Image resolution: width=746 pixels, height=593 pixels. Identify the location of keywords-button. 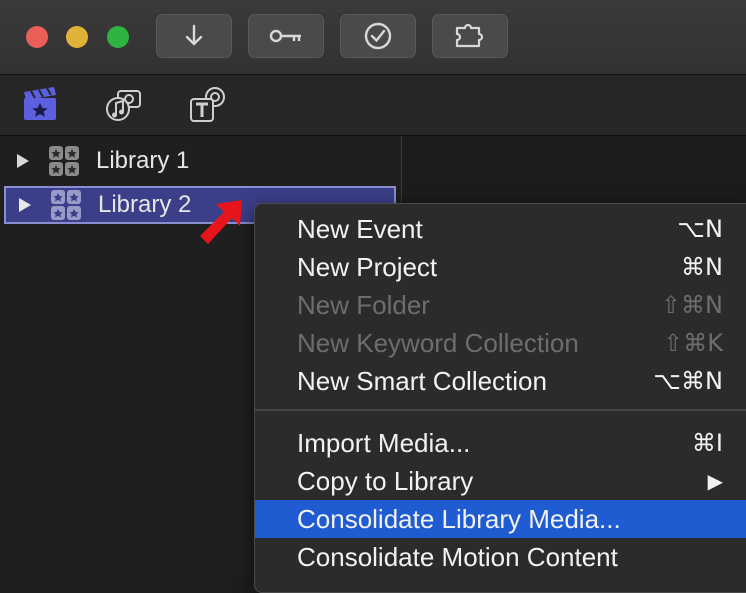
(286, 36).